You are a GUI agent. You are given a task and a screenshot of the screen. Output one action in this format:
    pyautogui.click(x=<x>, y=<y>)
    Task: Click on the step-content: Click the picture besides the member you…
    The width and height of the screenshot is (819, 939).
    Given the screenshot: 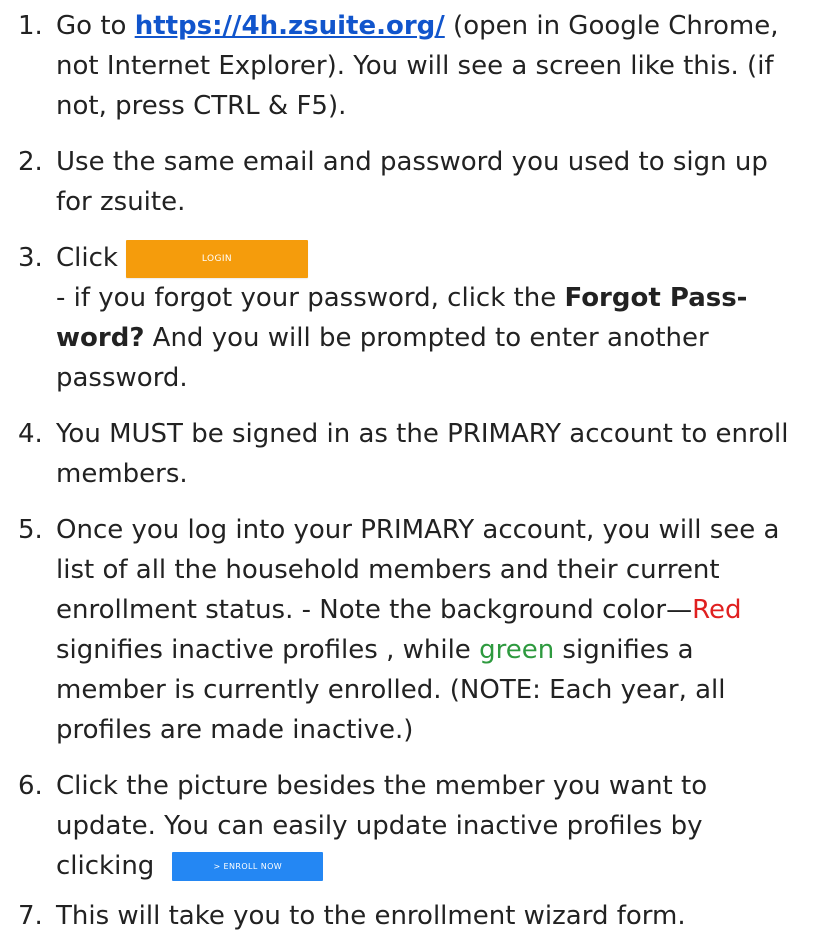 What is the action you would take?
    pyautogui.click(x=428, y=826)
    